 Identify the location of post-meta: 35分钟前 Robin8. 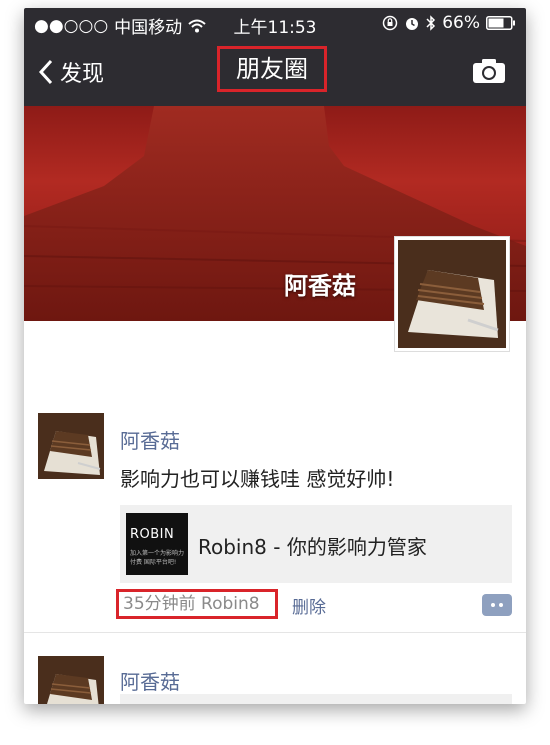
(197, 604).